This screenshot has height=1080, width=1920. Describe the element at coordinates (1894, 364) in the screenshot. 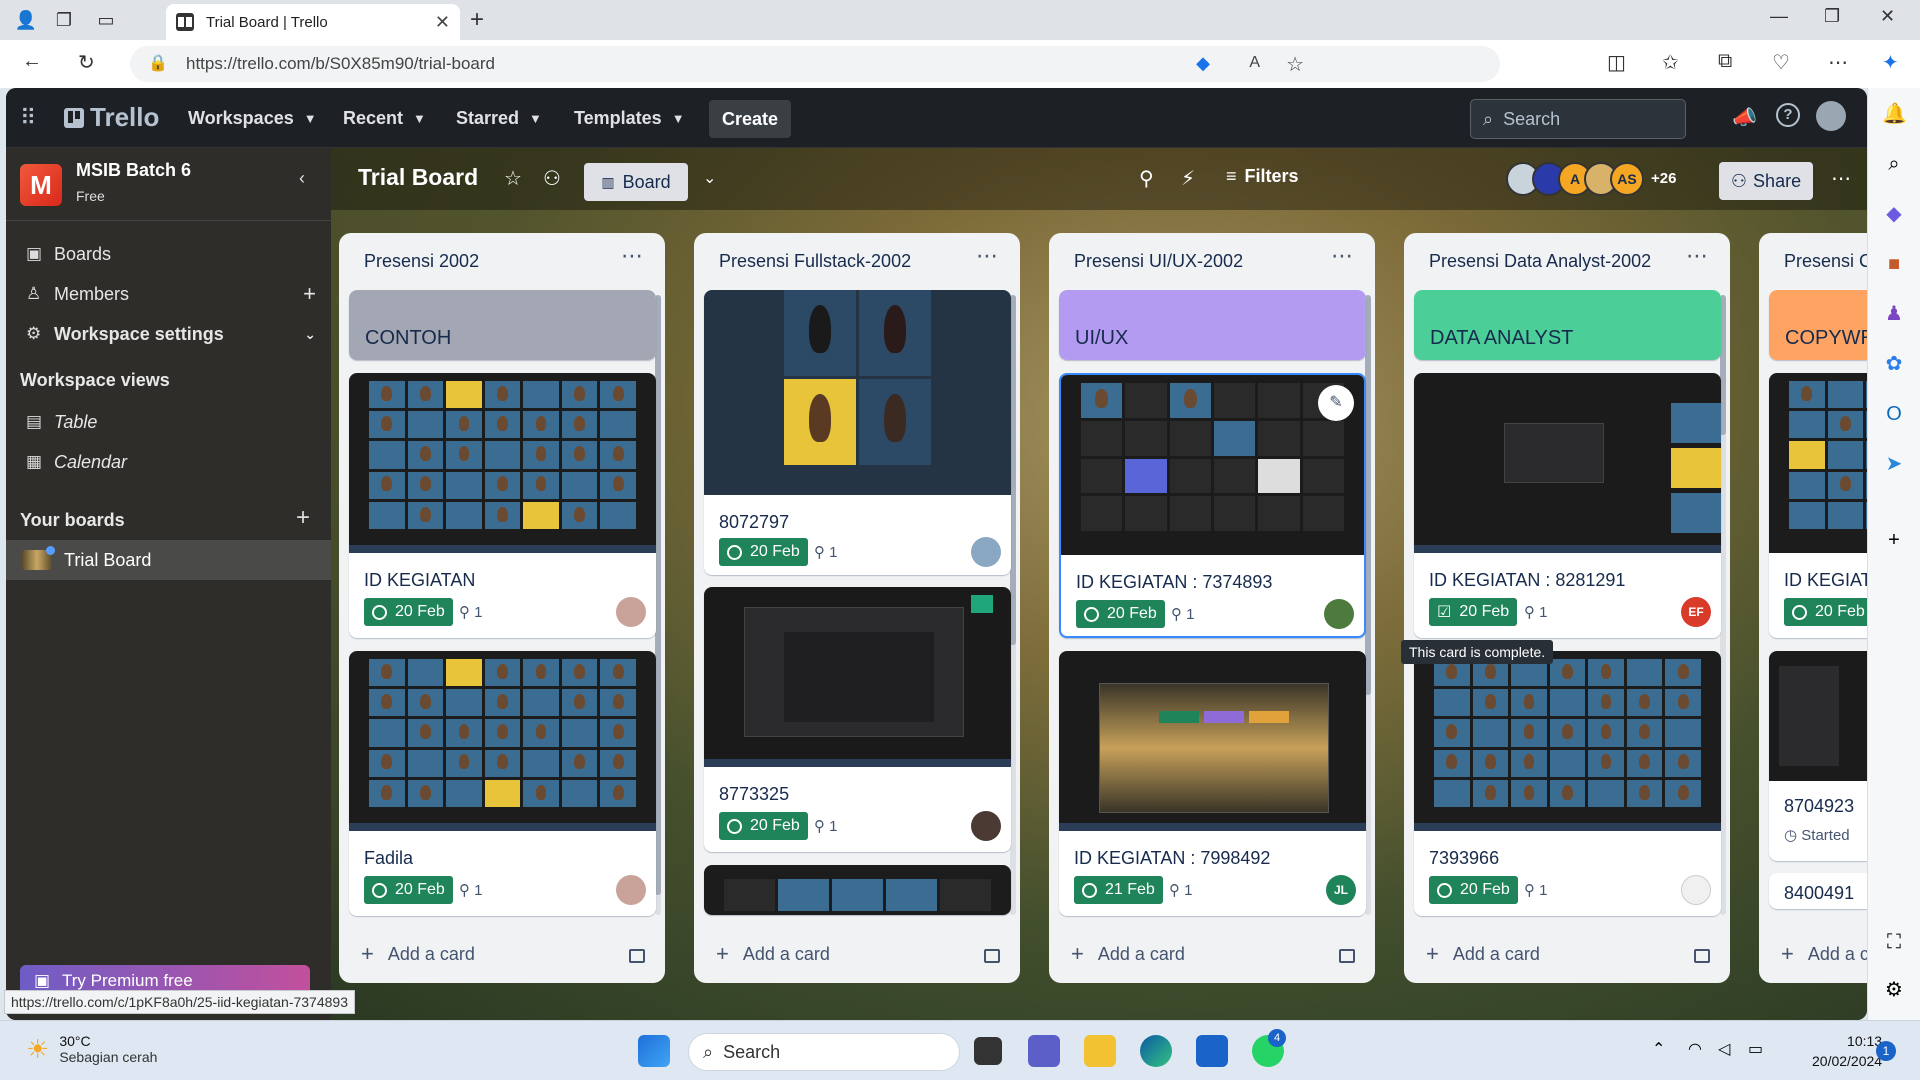

I see `microsoft365-icon: ✿` at that location.